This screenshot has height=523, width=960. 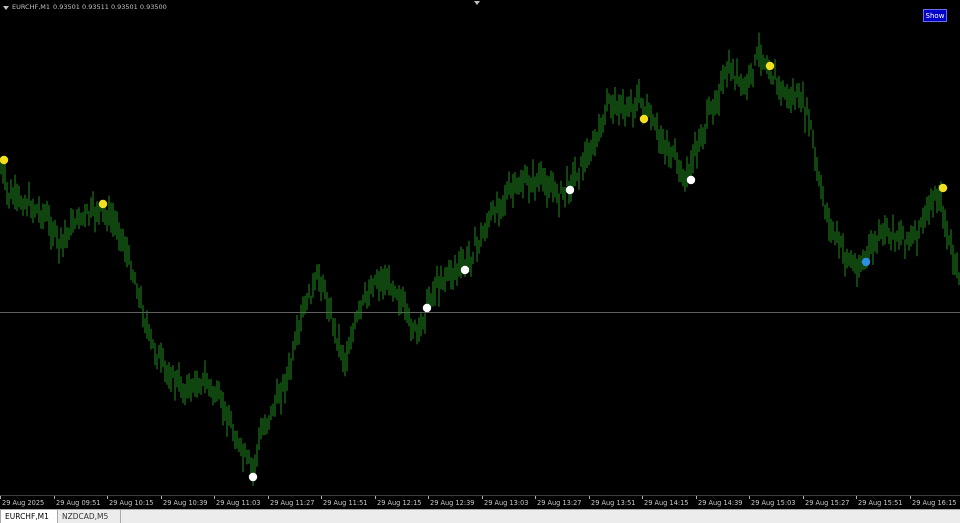 I want to click on time-axis-label: 29 Aug 16:15, so click(x=934, y=503).